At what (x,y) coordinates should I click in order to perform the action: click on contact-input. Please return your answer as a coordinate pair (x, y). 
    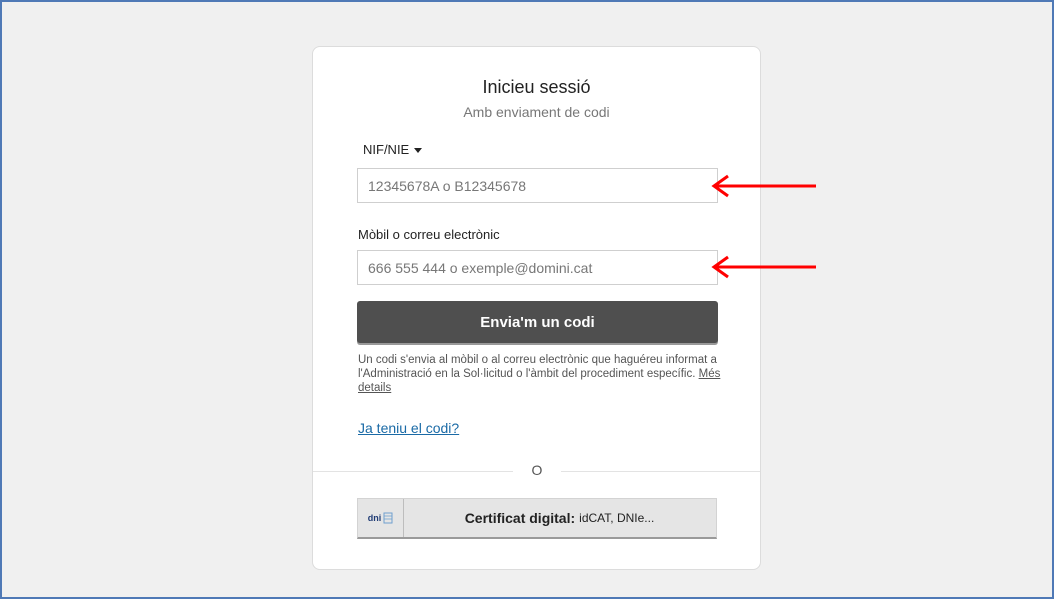
    Looking at the image, I should click on (537, 267).